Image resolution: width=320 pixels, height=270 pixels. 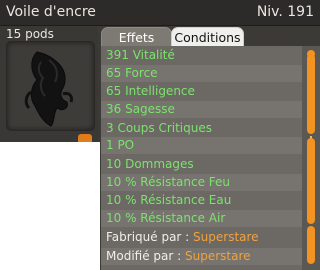 I want to click on effect-row: 65 Force, so click(x=201, y=73).